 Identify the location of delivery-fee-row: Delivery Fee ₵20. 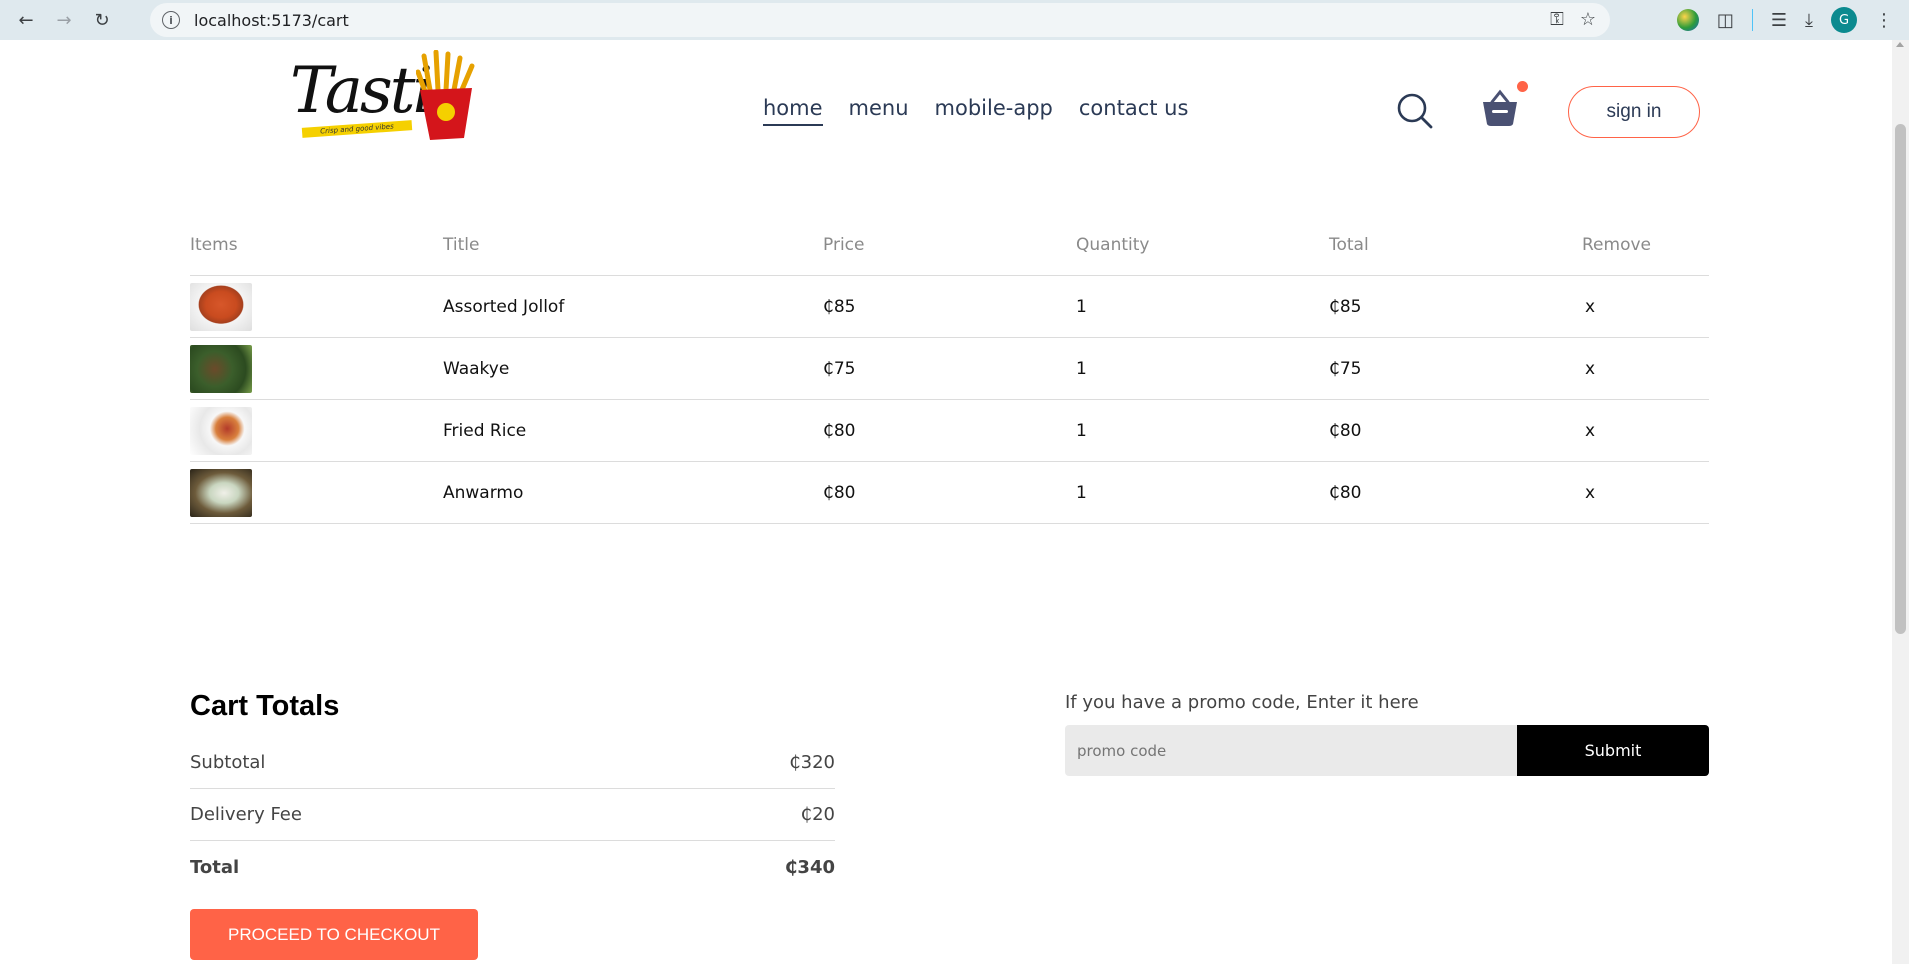
(512, 815).